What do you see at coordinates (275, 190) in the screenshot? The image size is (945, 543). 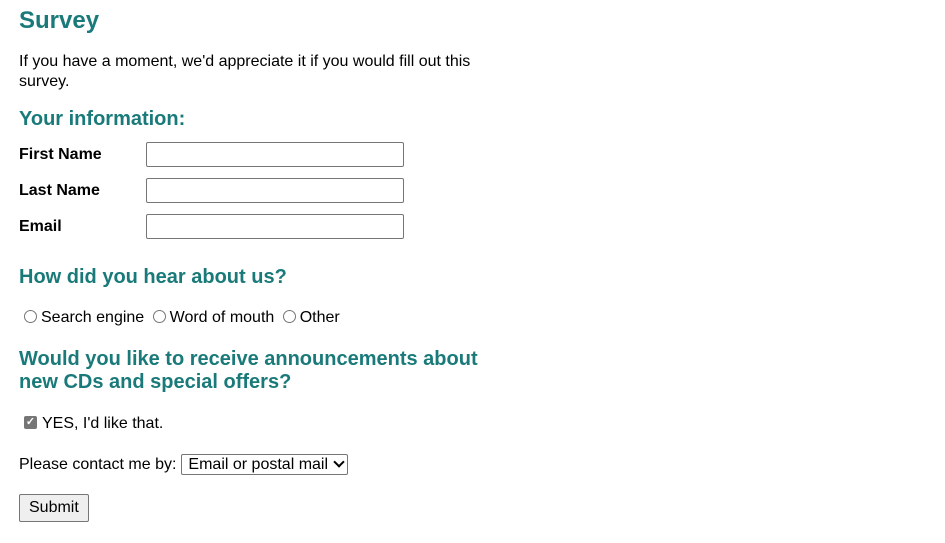 I see `last-name-field` at bounding box center [275, 190].